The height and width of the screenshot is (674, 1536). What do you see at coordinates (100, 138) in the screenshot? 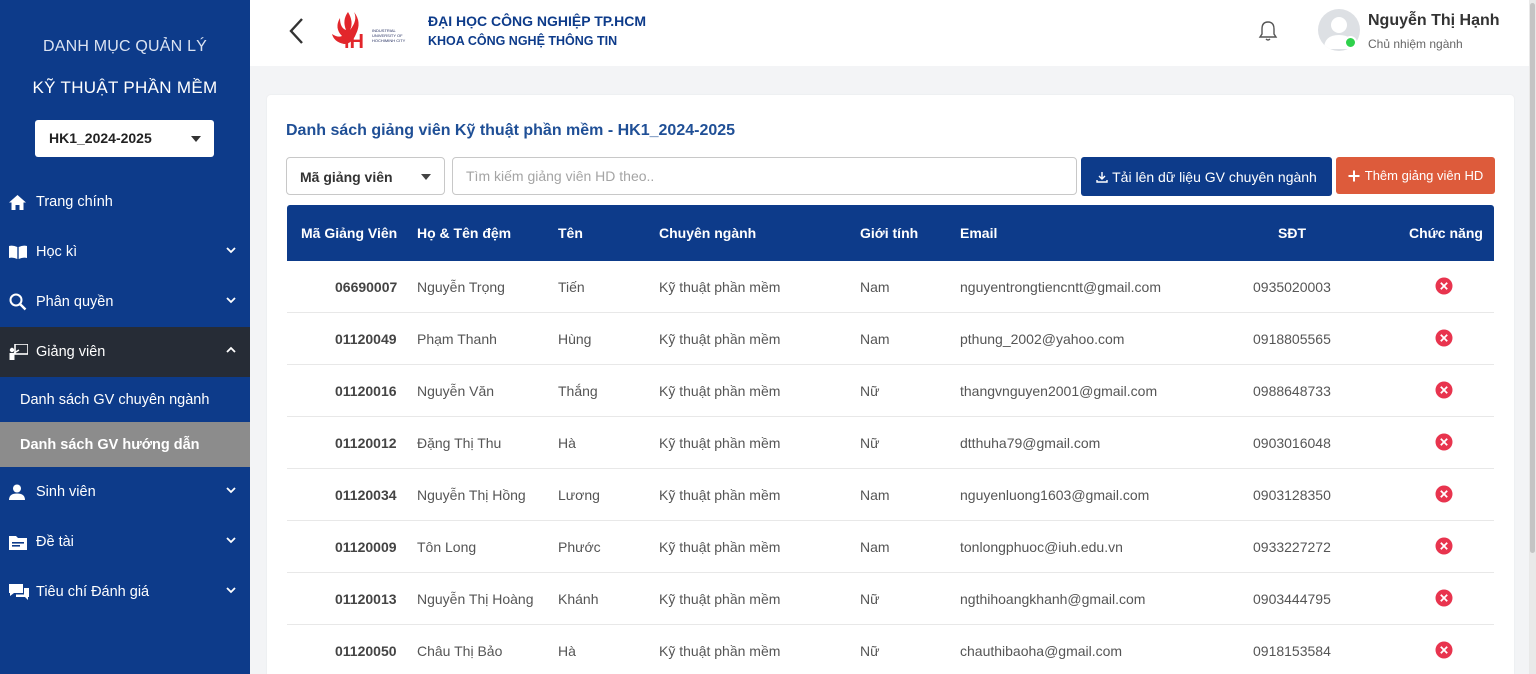
I see `semester-value: HK1_2024-2025` at bounding box center [100, 138].